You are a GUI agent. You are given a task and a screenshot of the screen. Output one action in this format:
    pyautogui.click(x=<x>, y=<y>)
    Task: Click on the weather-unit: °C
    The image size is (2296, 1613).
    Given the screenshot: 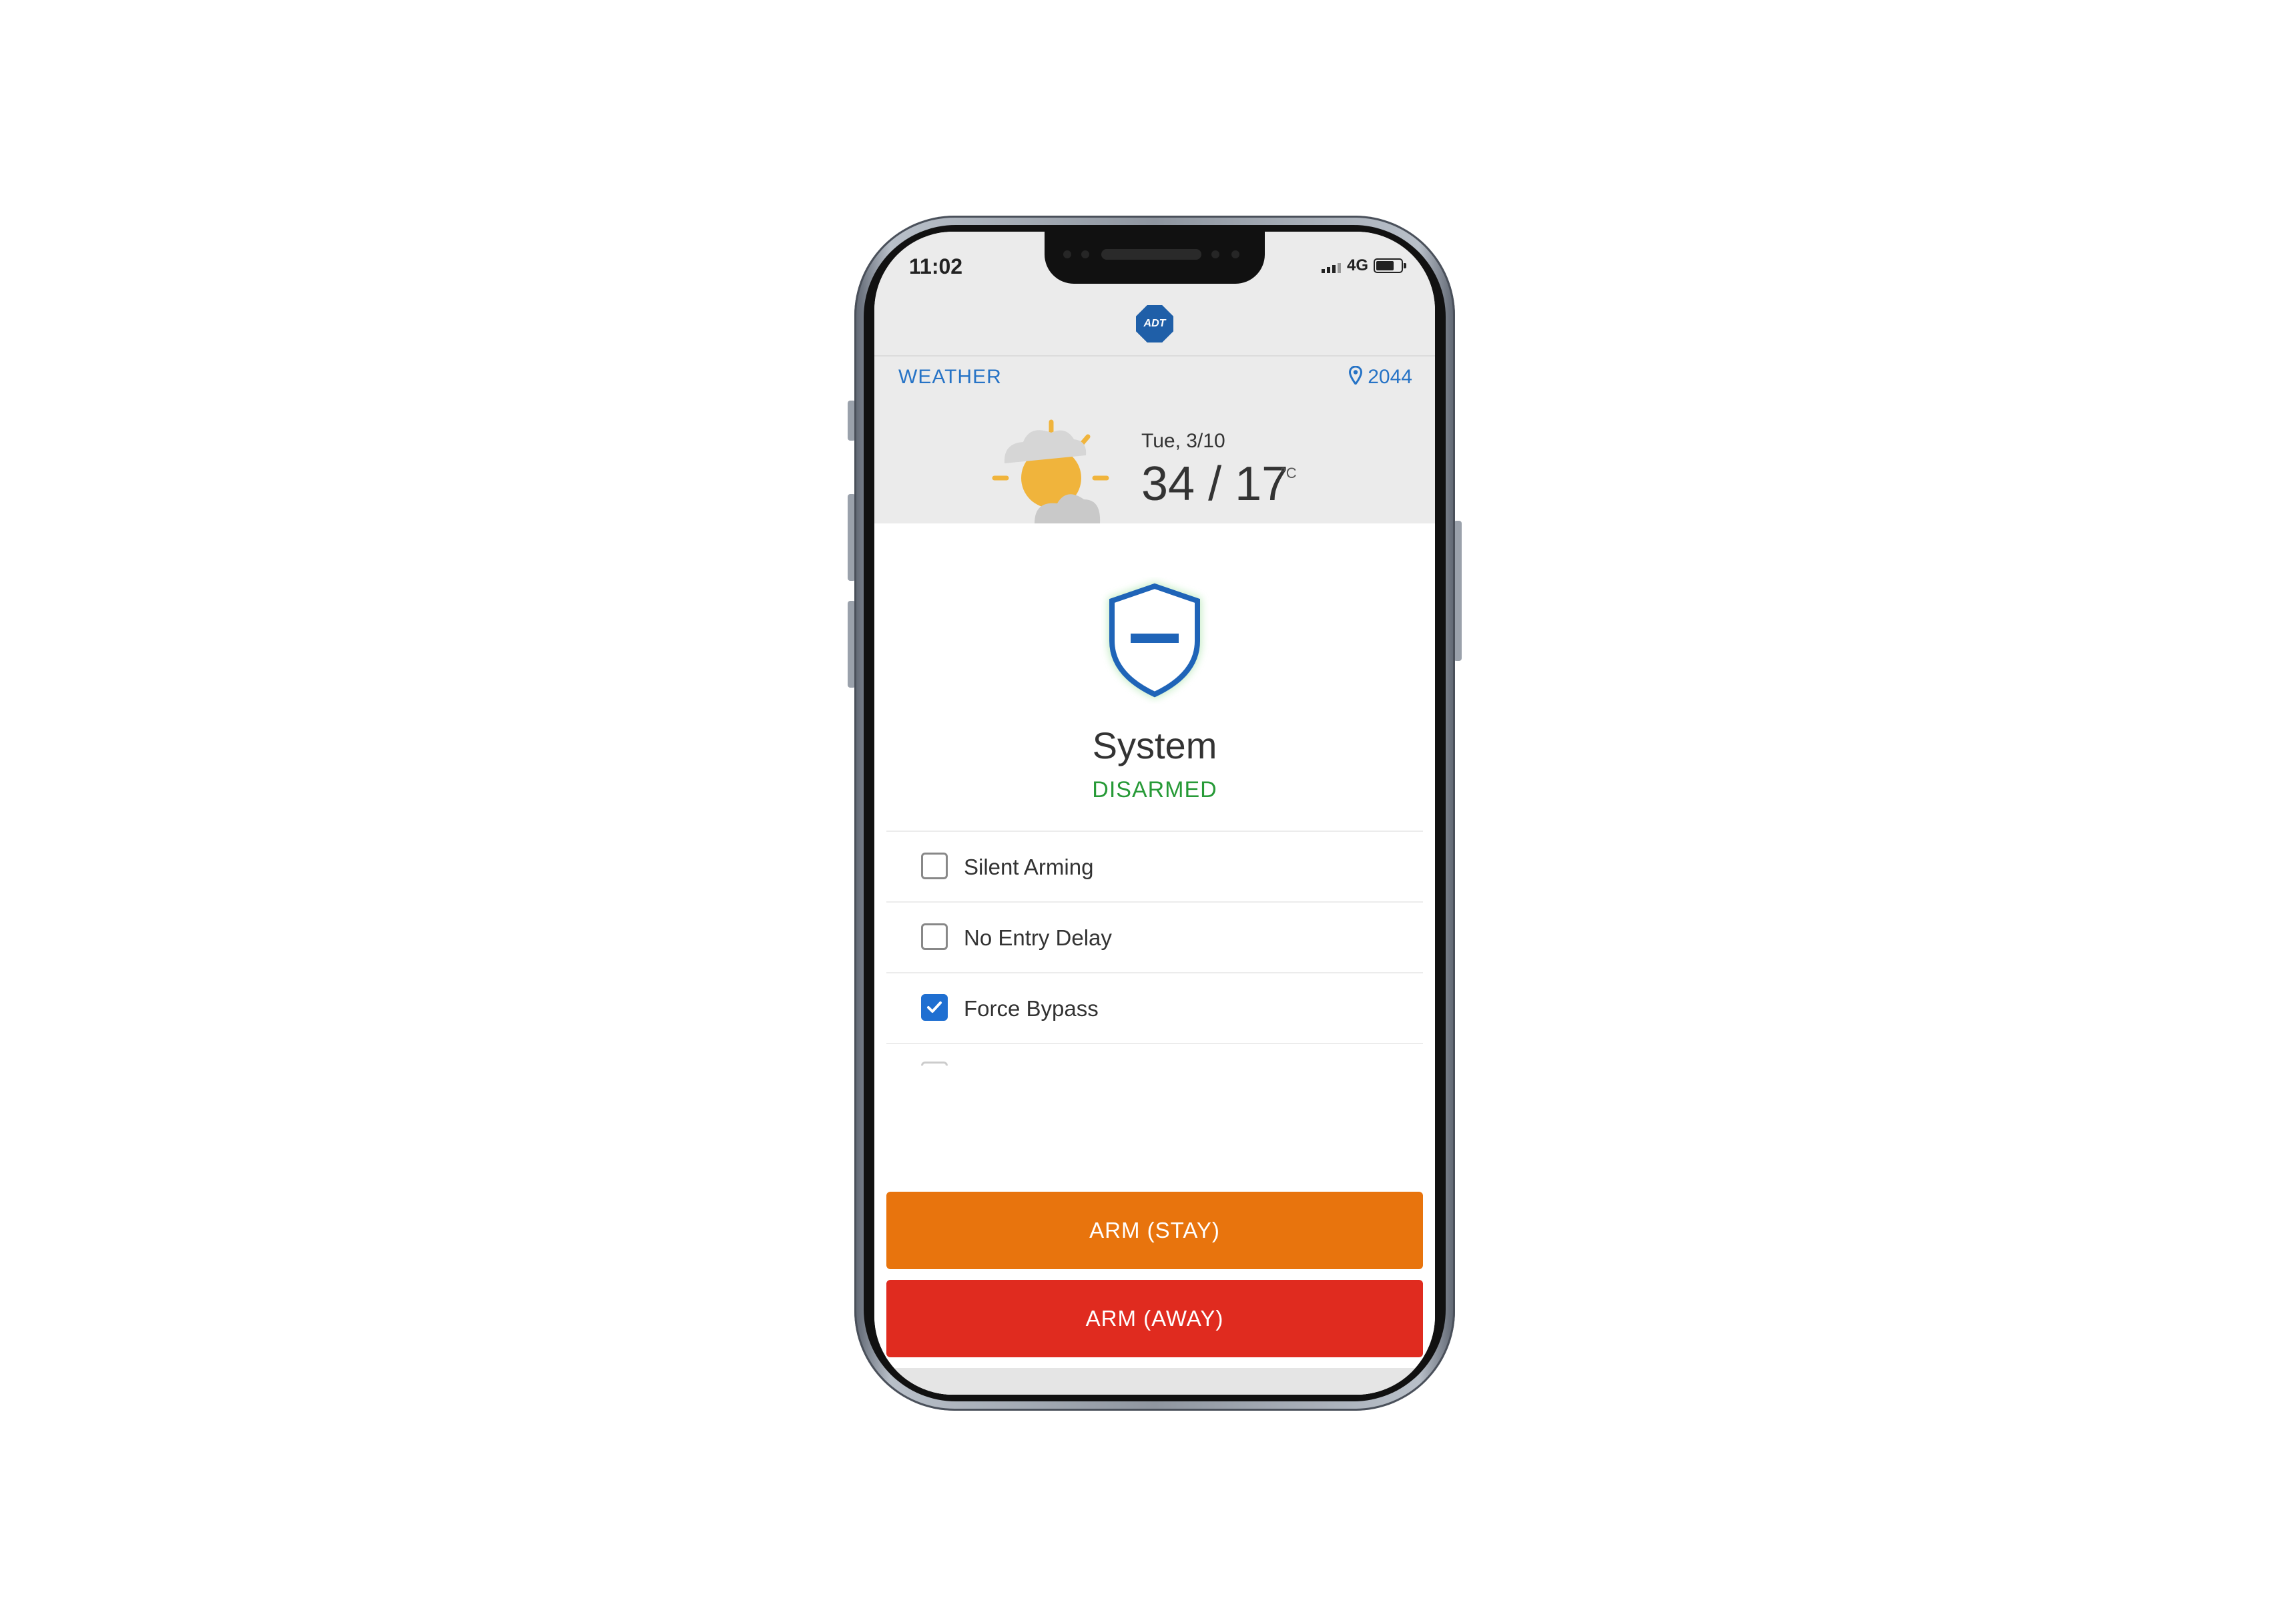 What is the action you would take?
    pyautogui.click(x=1288, y=473)
    